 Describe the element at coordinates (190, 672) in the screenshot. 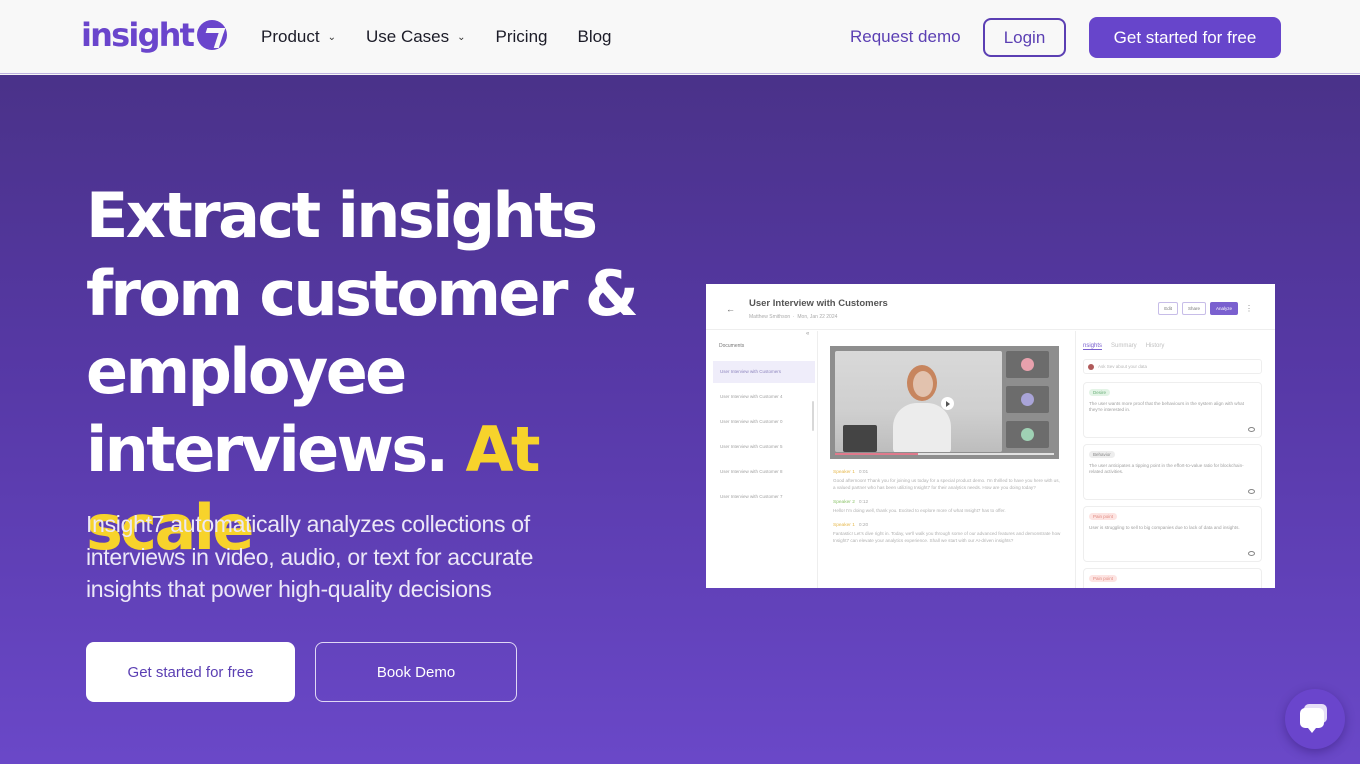

I see `cta-get-started-button: Get started for free` at that location.